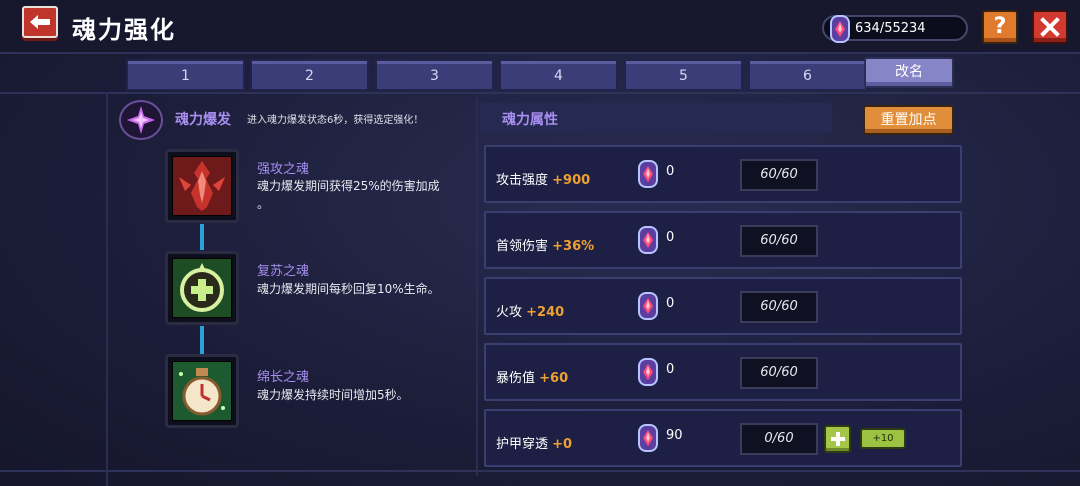 This screenshot has height=486, width=1080. I want to click on attribute-bonus: +240, so click(545, 312).